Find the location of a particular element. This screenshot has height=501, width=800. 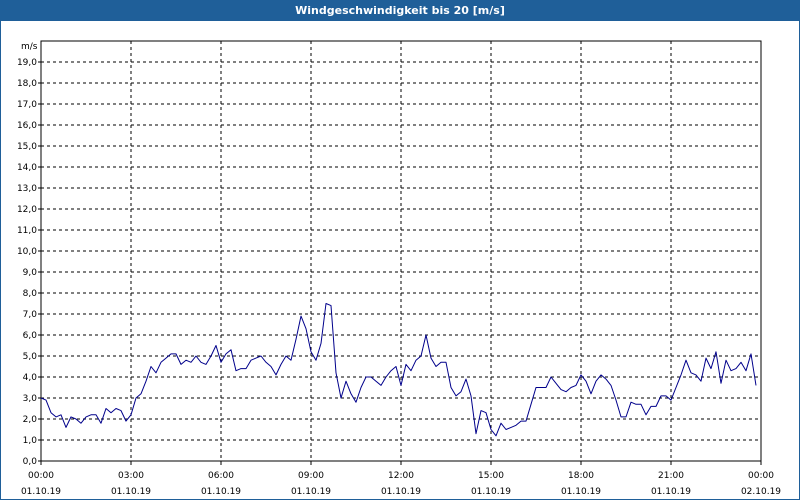

y-tick-label: 1,0 is located at coordinates (30, 441).